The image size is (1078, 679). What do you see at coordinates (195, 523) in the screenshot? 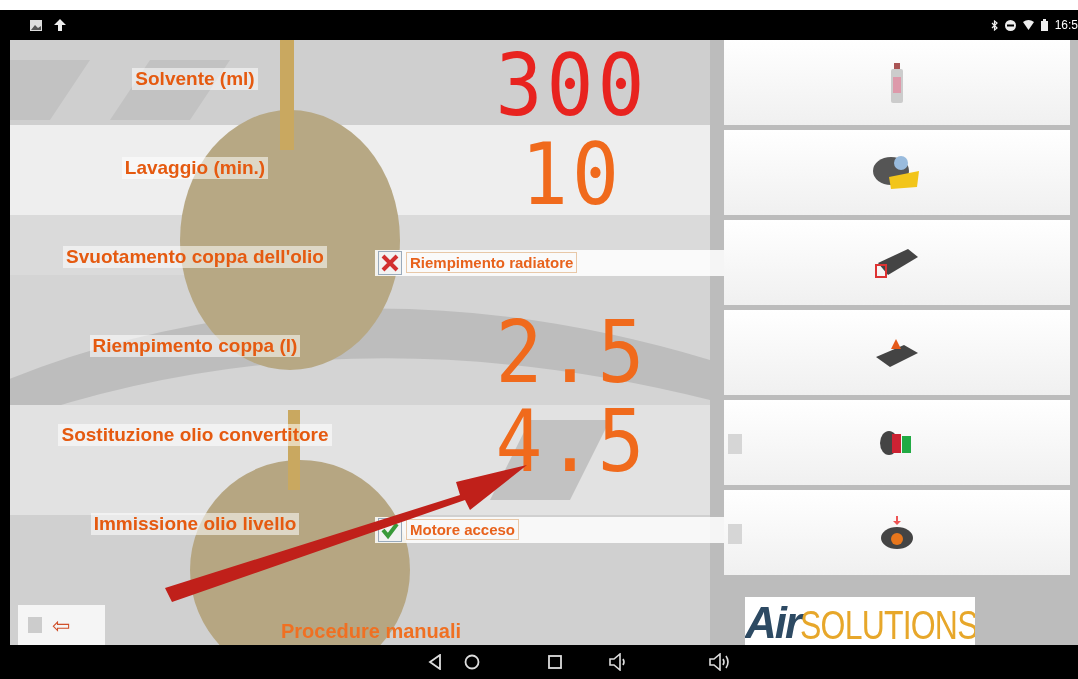
I see `setting-label: Immissione olio livello` at bounding box center [195, 523].